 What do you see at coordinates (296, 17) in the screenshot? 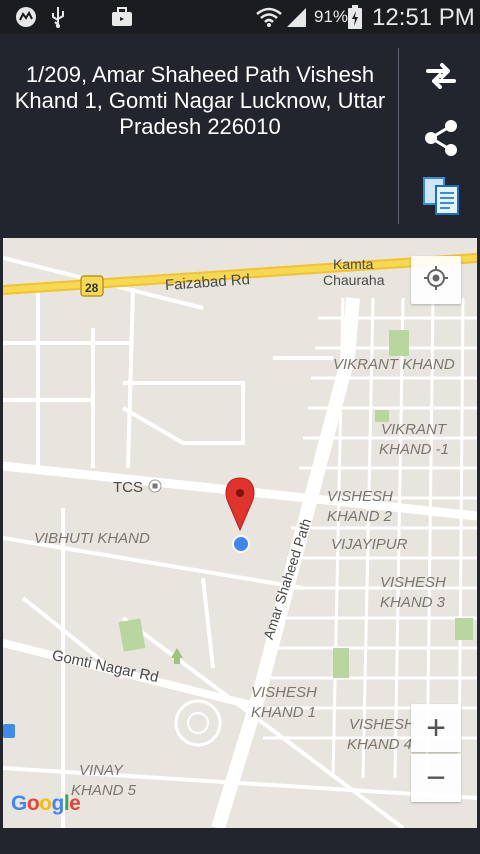
I see `signal-icon` at bounding box center [296, 17].